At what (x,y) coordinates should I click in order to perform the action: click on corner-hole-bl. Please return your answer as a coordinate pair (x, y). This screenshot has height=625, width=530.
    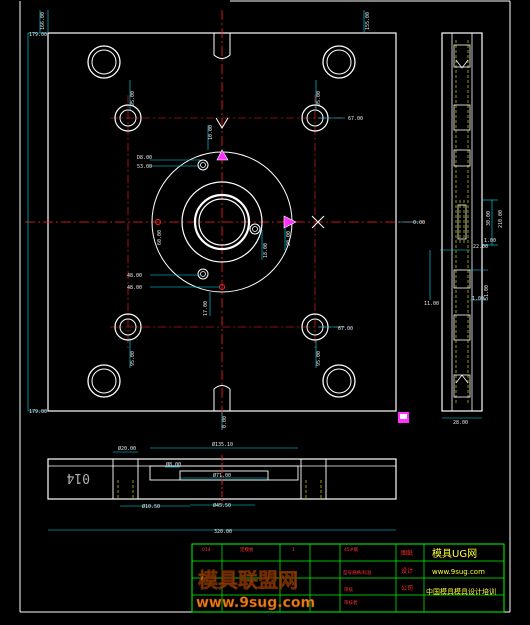
    Looking at the image, I should click on (104, 381).